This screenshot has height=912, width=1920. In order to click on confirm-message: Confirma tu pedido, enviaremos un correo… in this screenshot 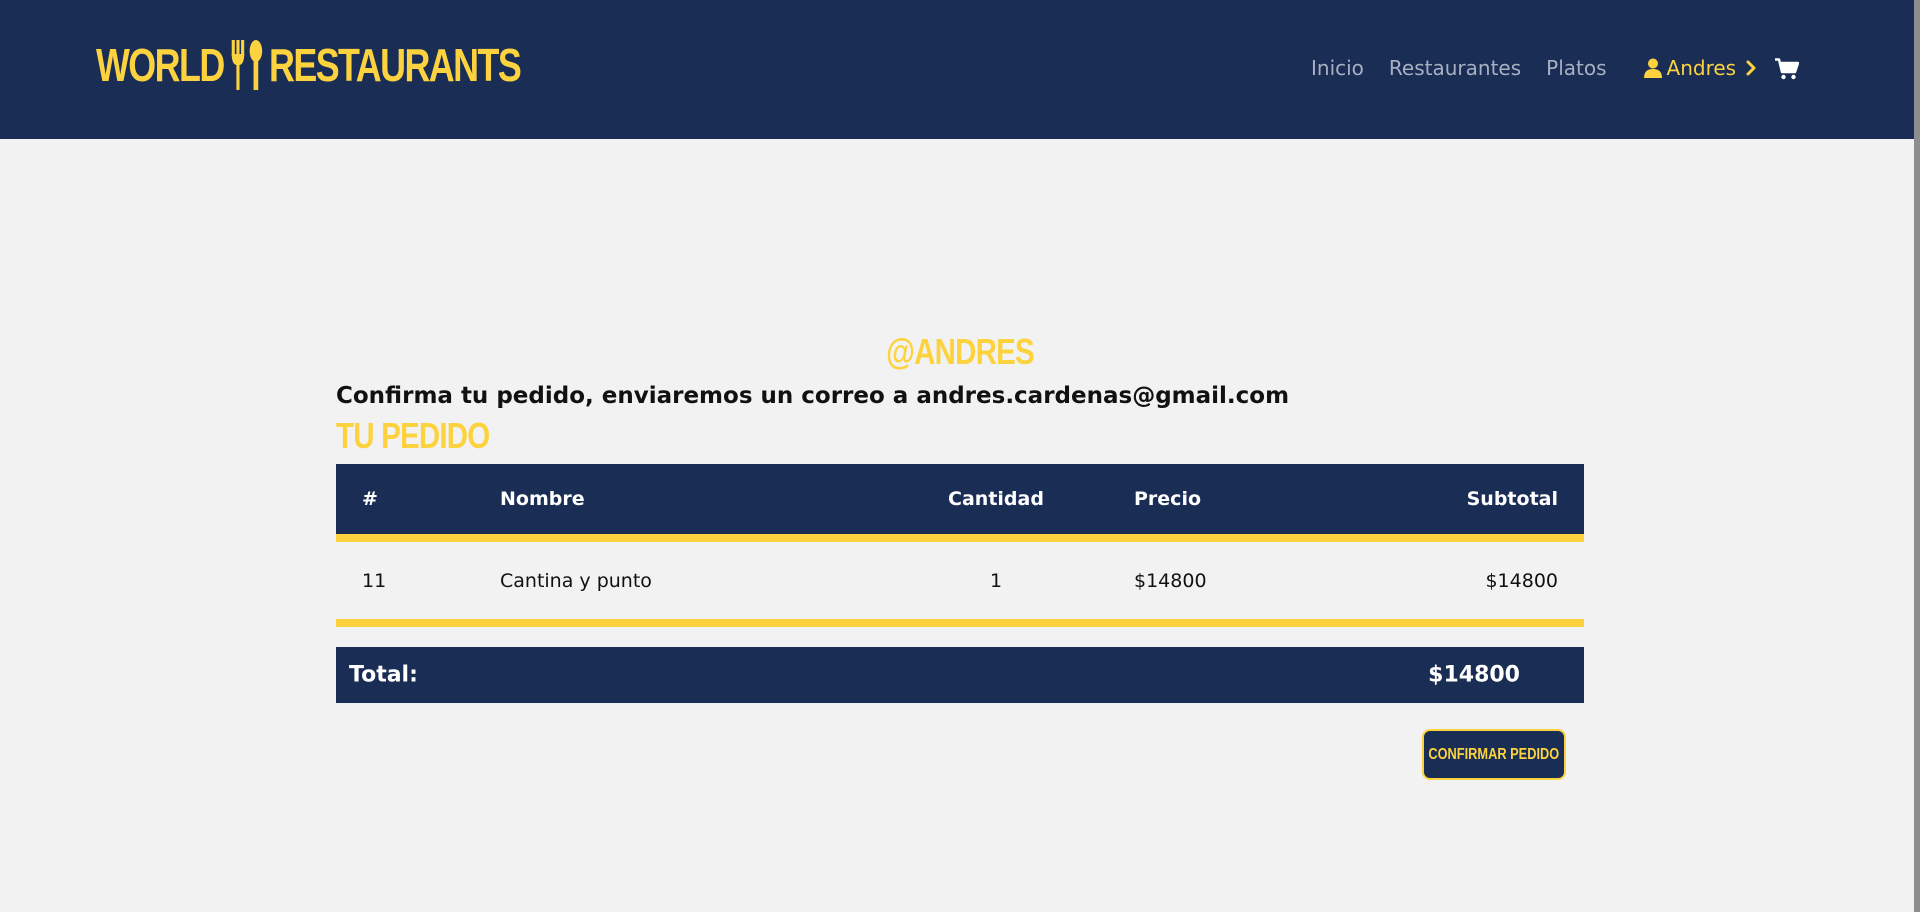, I will do `click(813, 396)`.